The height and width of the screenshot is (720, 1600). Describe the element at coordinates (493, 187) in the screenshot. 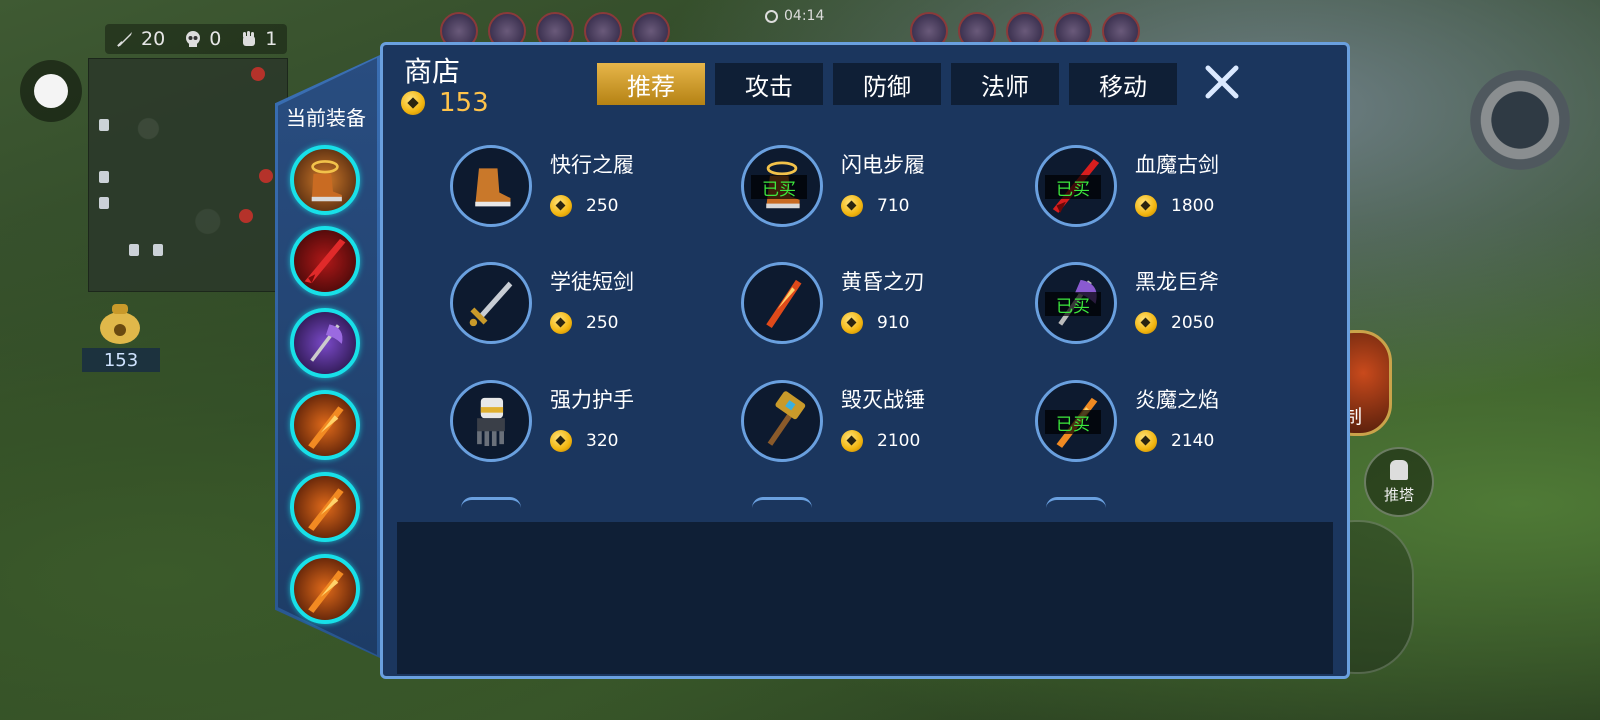

I see `boots-icon` at that location.